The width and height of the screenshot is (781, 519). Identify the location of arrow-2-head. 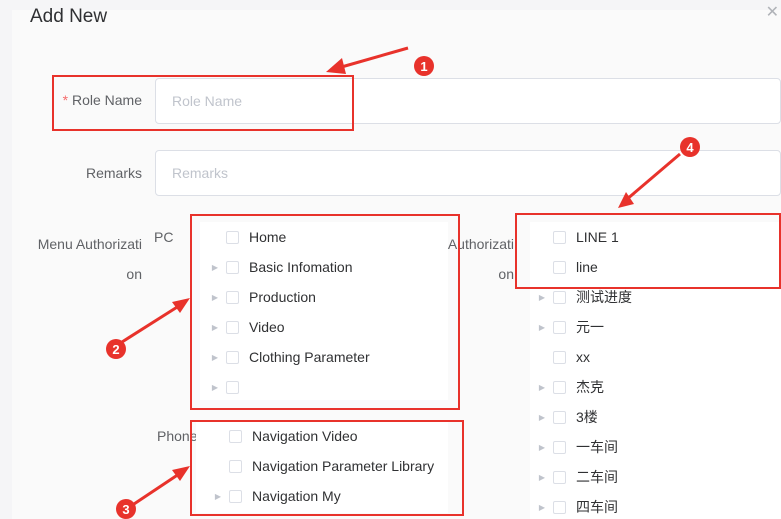
(181, 305).